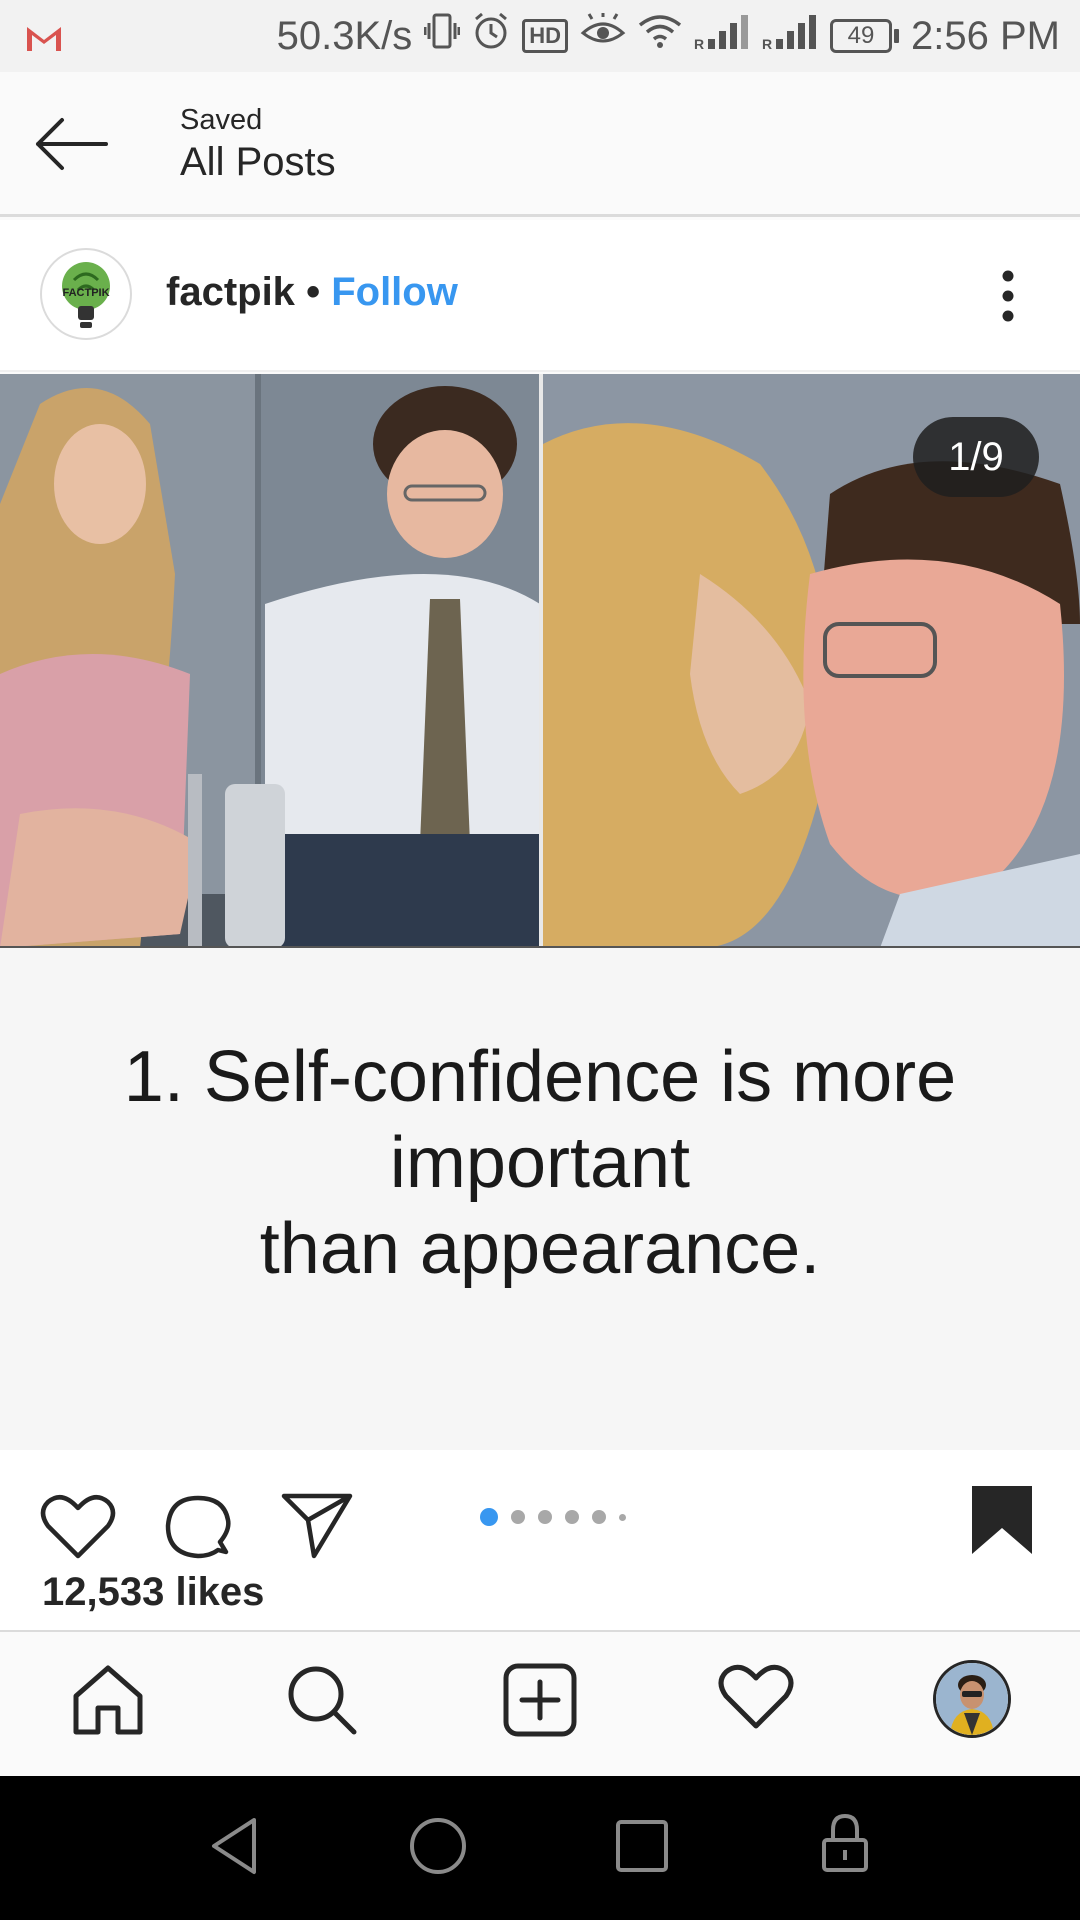 The height and width of the screenshot is (1920, 1080). Describe the element at coordinates (642, 1848) in the screenshot. I see `system-recents-icon` at that location.